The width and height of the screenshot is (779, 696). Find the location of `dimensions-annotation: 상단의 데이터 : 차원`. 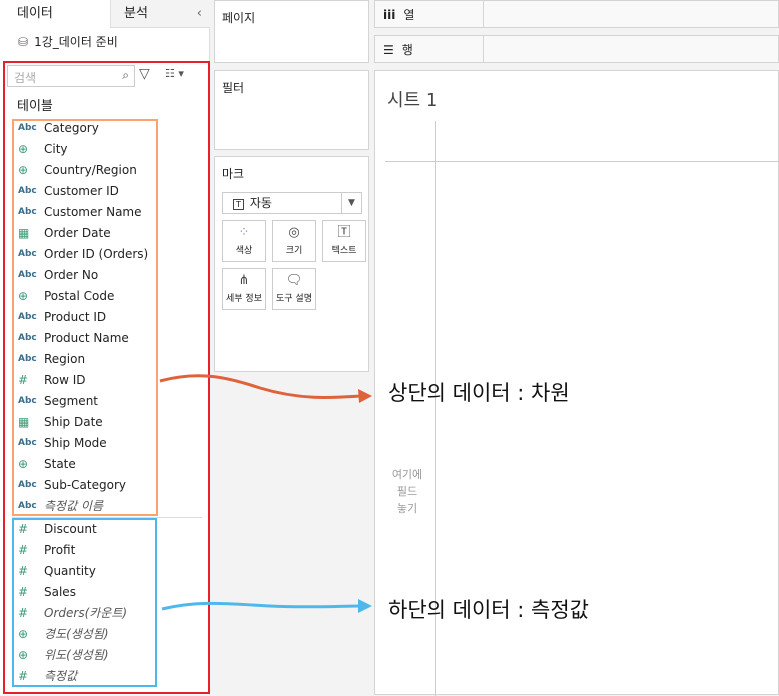

dimensions-annotation: 상단의 데이터 : 차원 is located at coordinates (479, 393).